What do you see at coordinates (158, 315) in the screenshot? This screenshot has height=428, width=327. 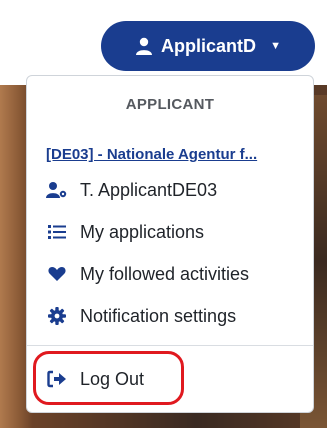 I see `menu-item-label: Notification settings` at bounding box center [158, 315].